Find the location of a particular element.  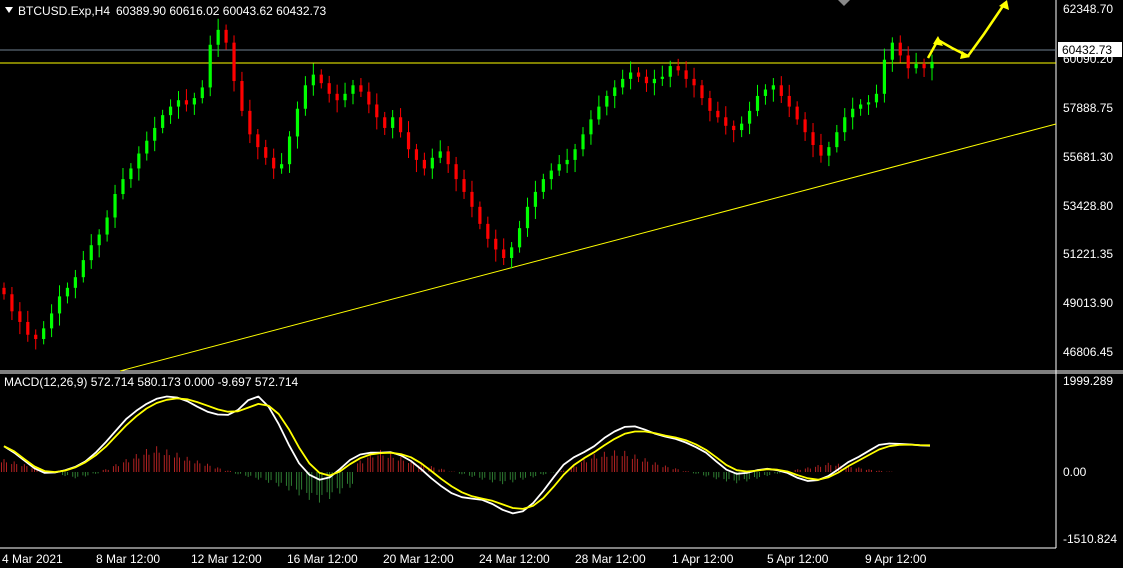

price-tick: 46806.45 is located at coordinates (1088, 352).